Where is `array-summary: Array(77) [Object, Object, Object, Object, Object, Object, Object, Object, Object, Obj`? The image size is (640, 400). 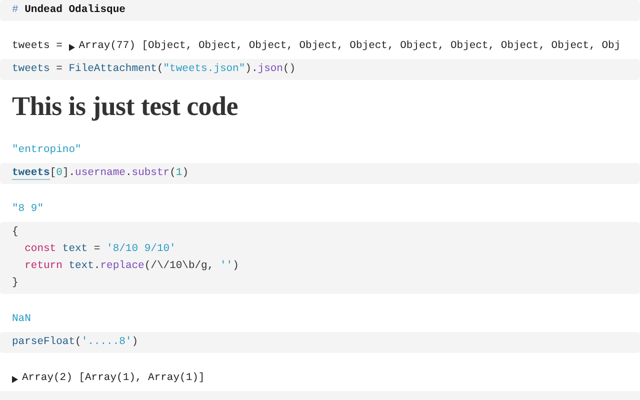 array-summary: Array(77) [Object, Object, Object, Object, Object, Object, Object, Object, Object, Obj is located at coordinates (349, 46).